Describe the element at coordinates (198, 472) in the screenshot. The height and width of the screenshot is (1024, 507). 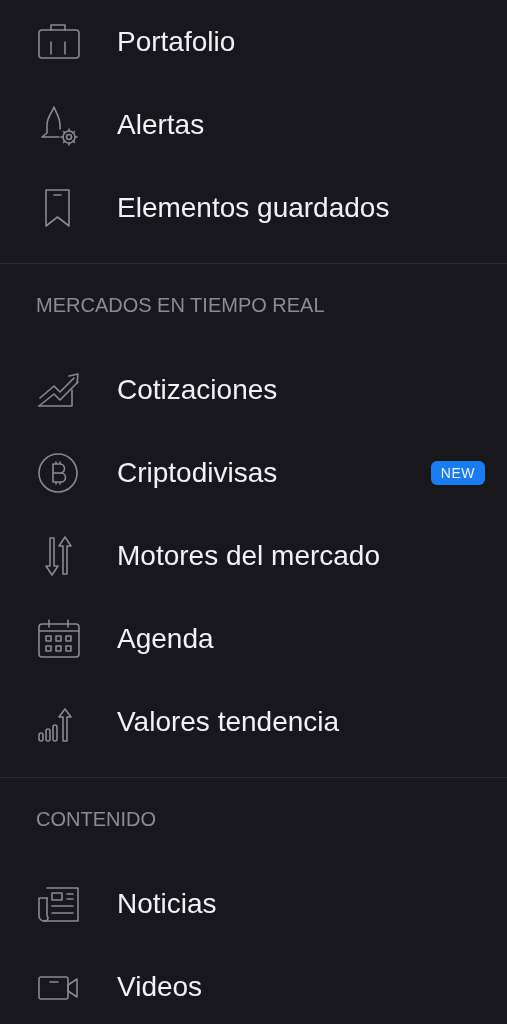
I see `menu-item-label: Criptodivisas` at that location.